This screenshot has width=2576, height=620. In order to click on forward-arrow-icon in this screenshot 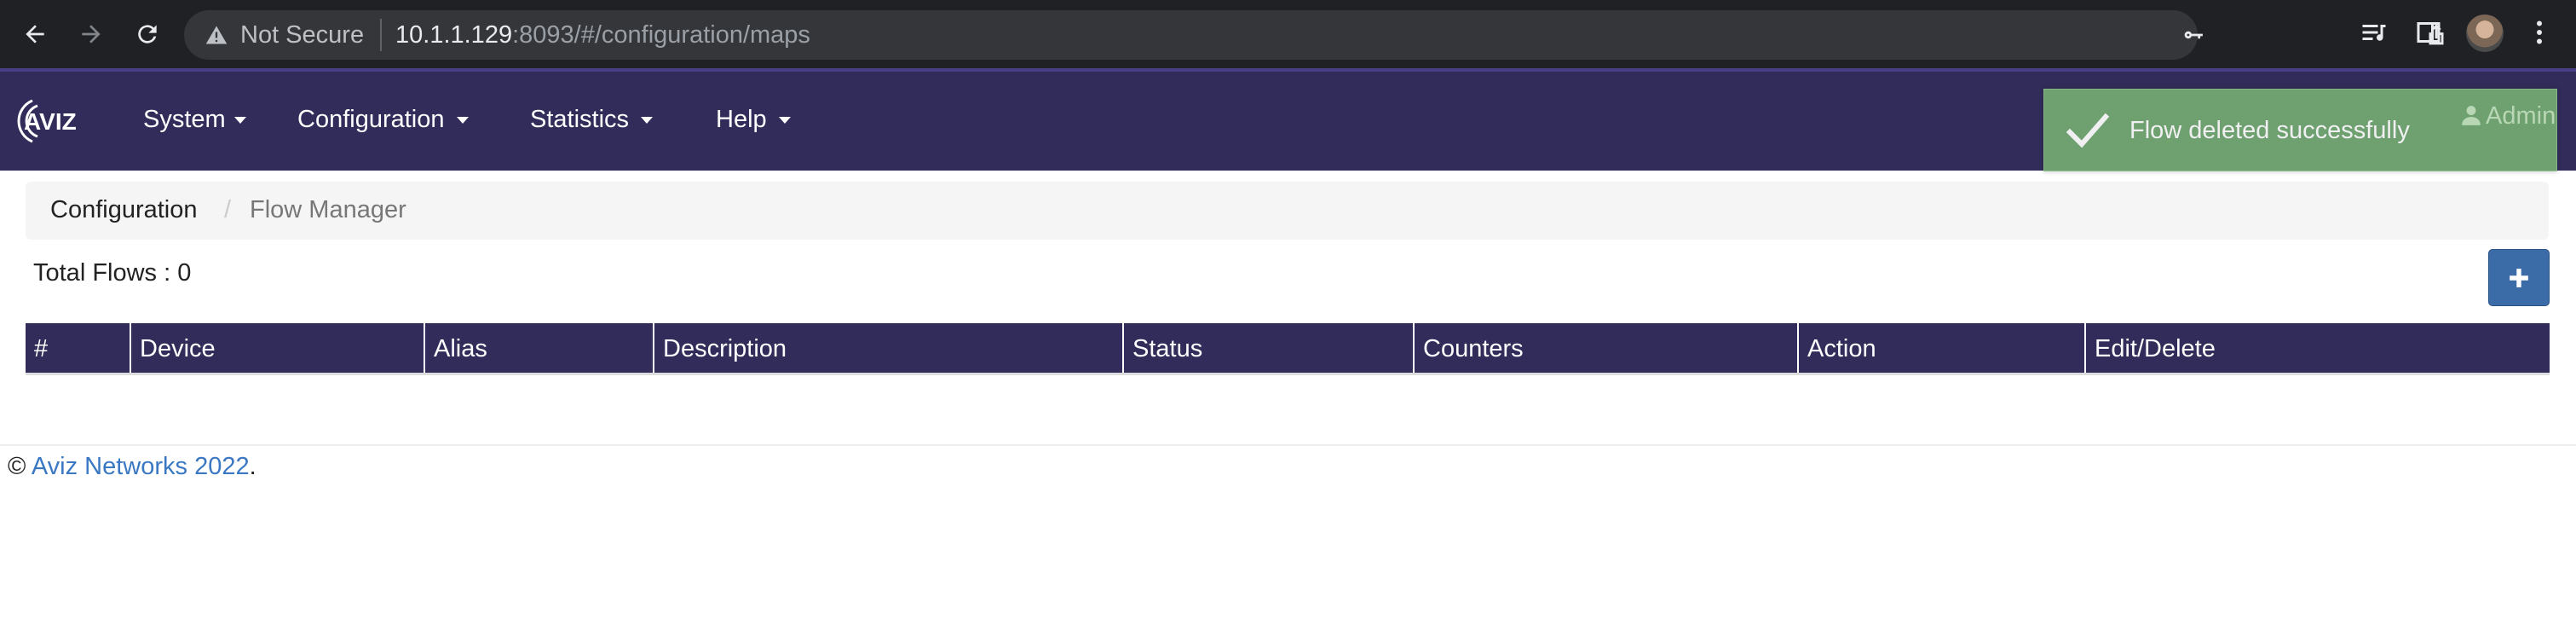, I will do `click(91, 34)`.